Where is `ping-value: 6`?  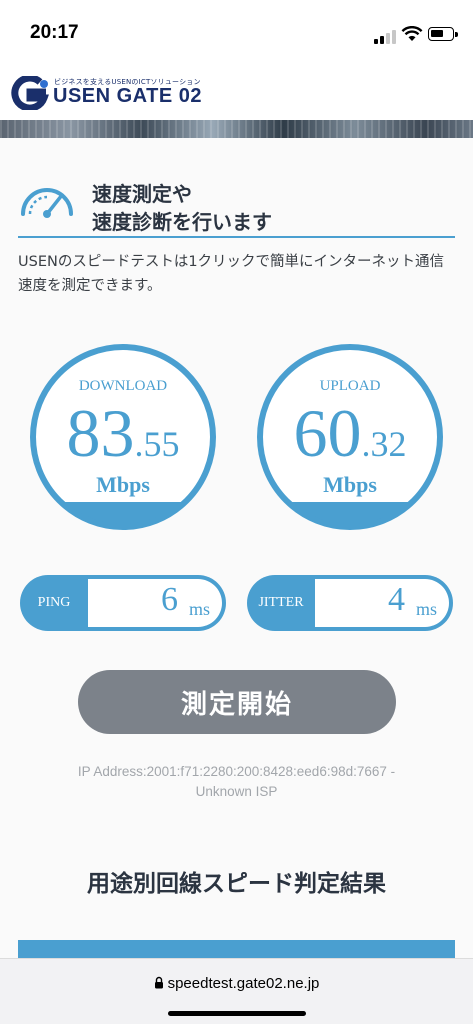
ping-value: 6 is located at coordinates (169, 599).